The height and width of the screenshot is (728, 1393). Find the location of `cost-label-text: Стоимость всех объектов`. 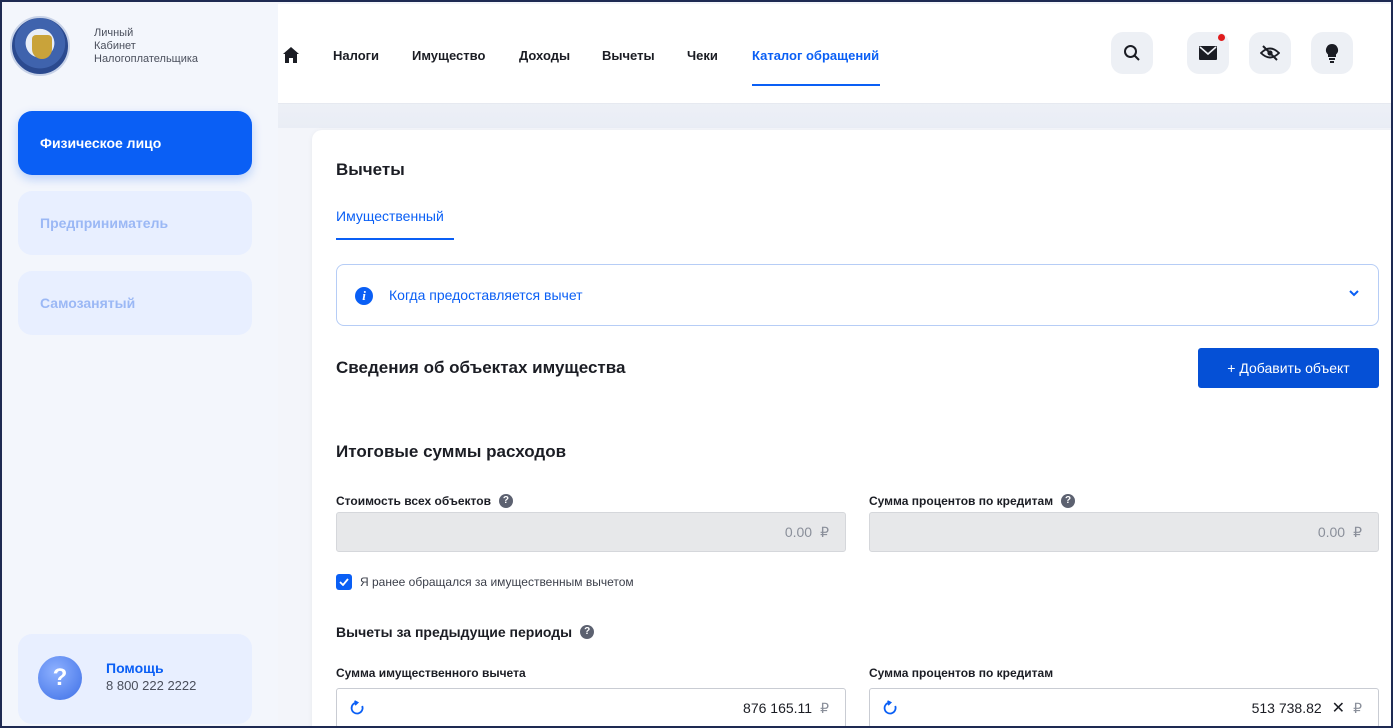

cost-label-text: Стоимость всех объектов is located at coordinates (413, 501).